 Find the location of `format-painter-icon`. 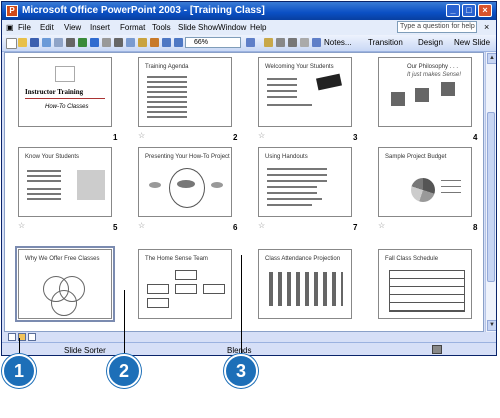

format-painter-icon is located at coordinates (154, 42).